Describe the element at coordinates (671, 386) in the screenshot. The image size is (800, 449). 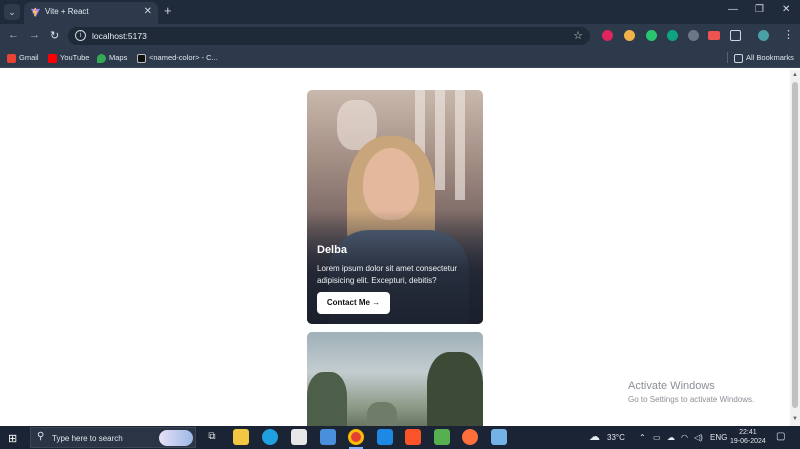
I see `activate-windows-title: Activate Windows` at that location.